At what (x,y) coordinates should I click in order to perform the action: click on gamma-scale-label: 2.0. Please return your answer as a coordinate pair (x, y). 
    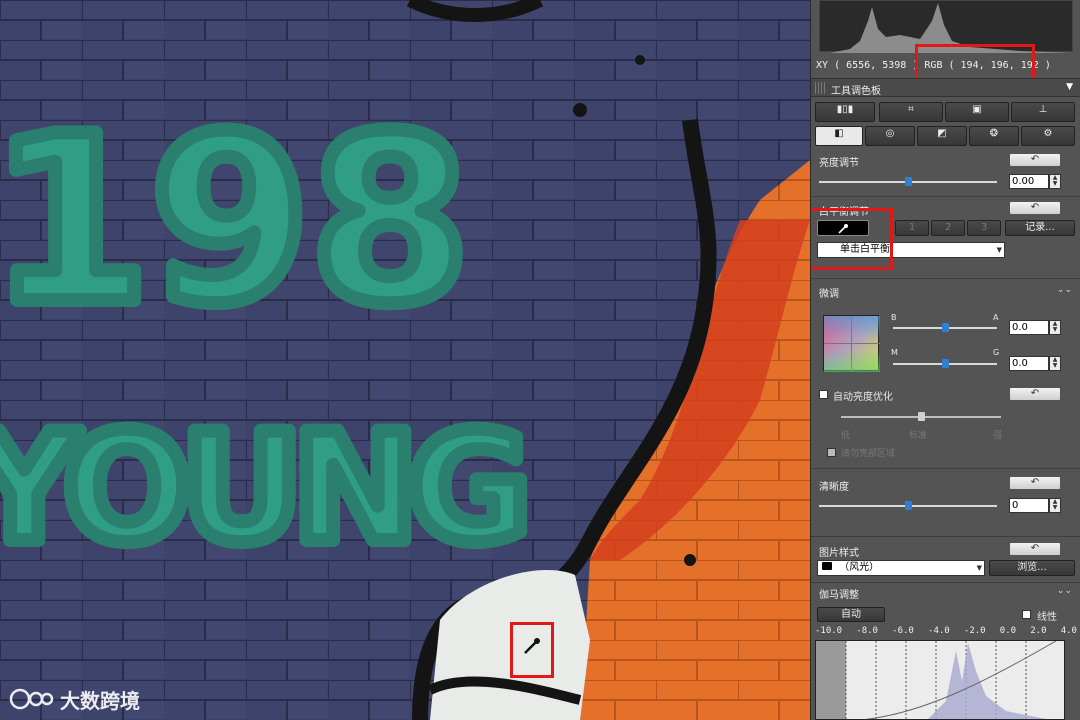
    Looking at the image, I should click on (1038, 631).